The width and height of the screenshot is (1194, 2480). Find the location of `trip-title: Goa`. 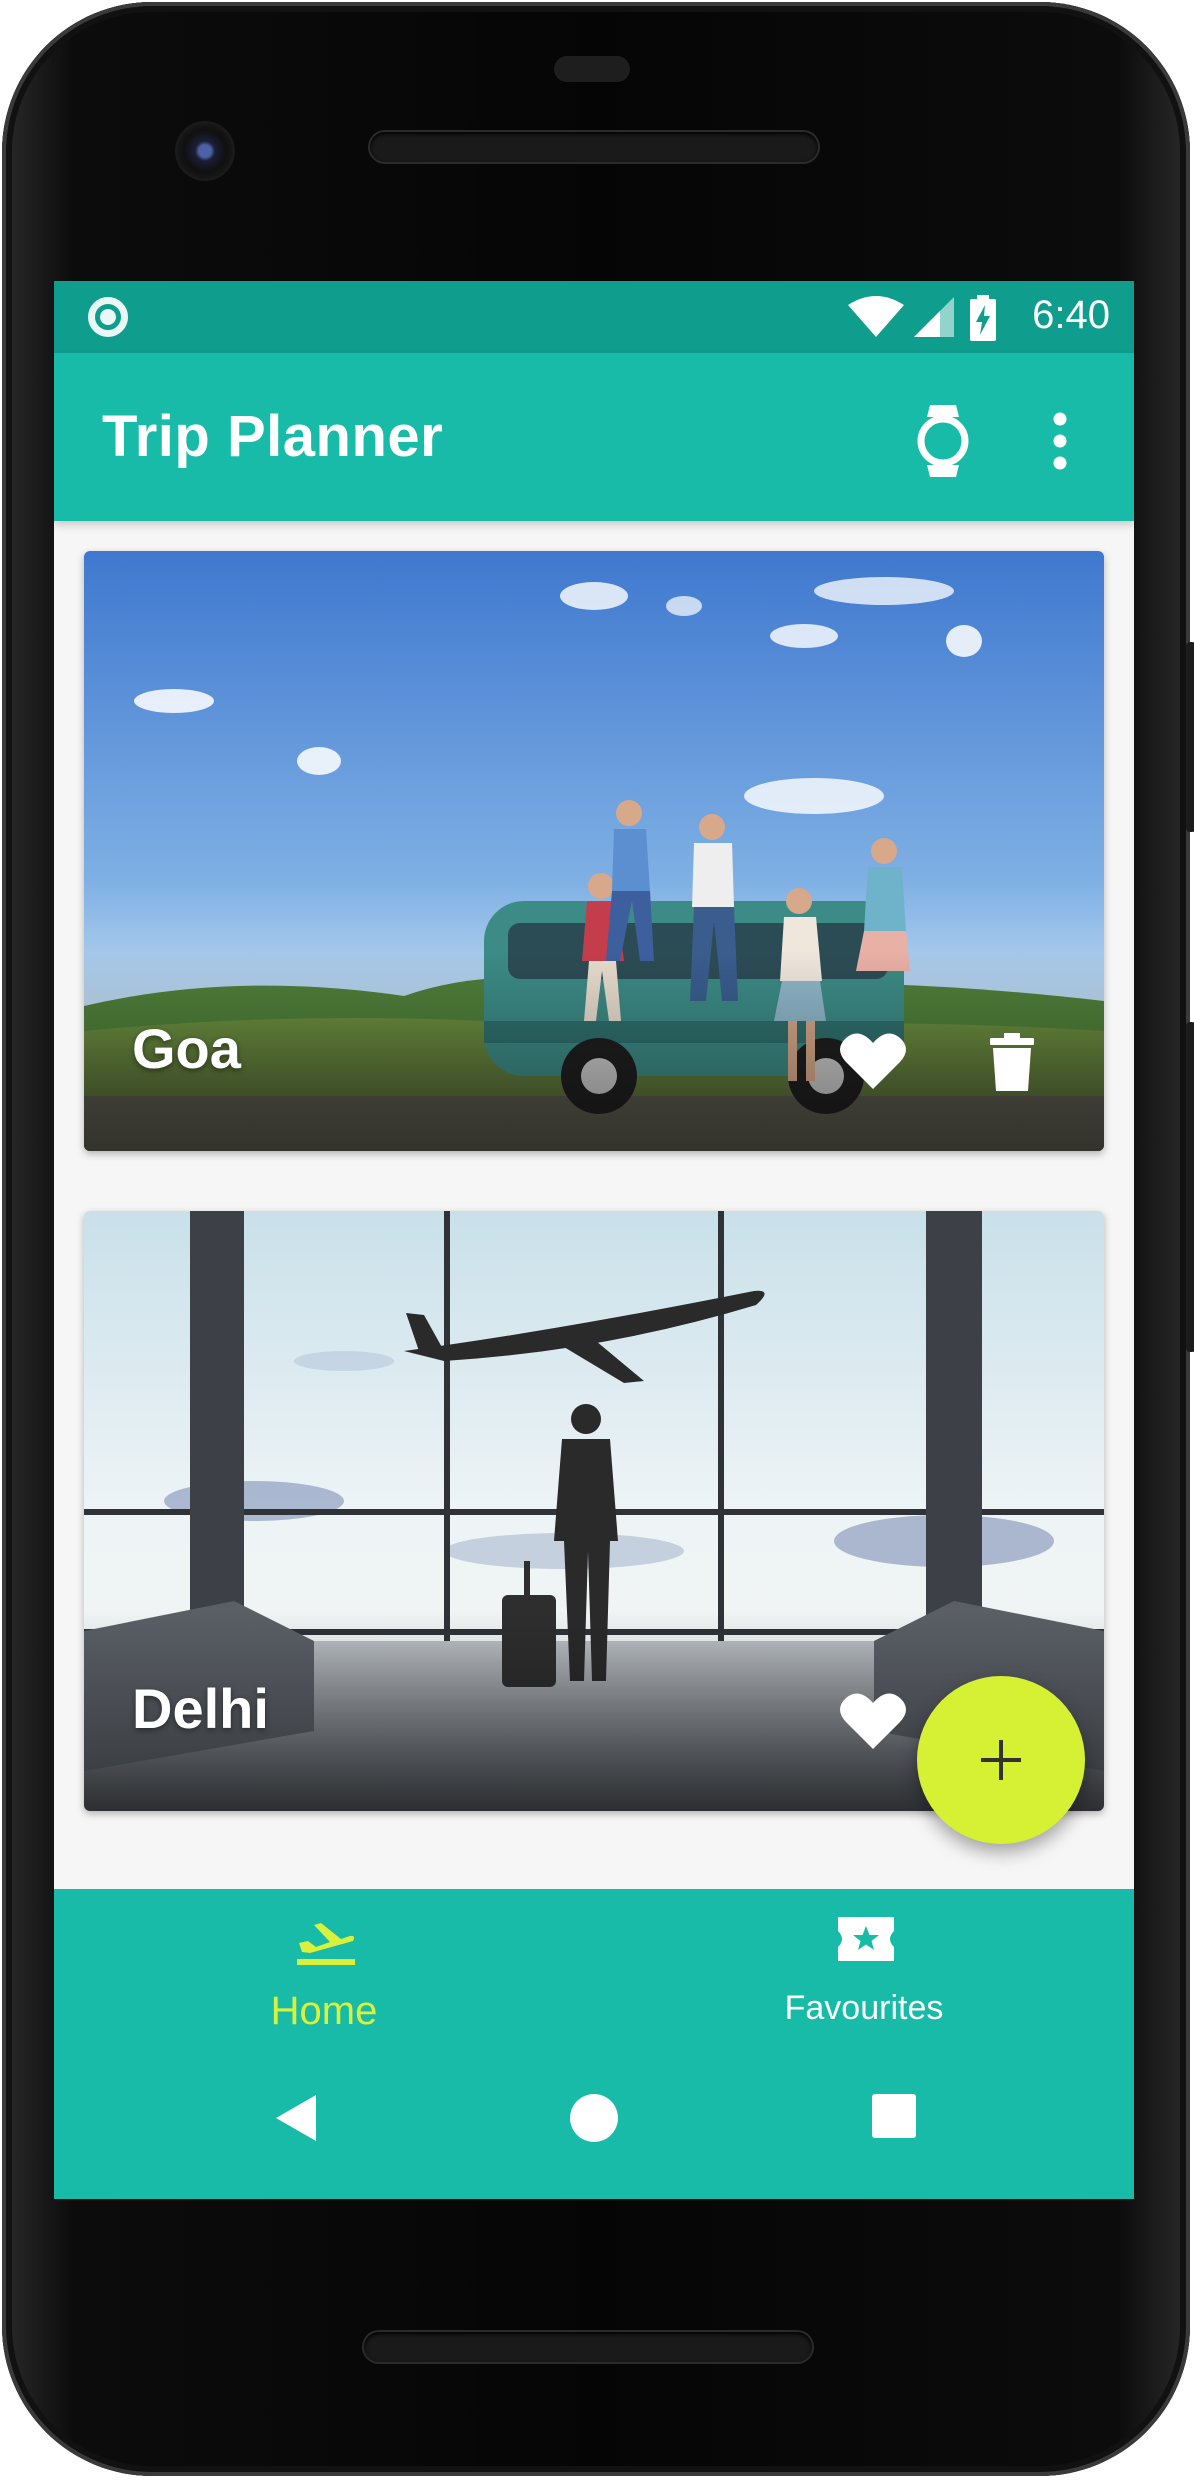

trip-title: Goa is located at coordinates (186, 1048).